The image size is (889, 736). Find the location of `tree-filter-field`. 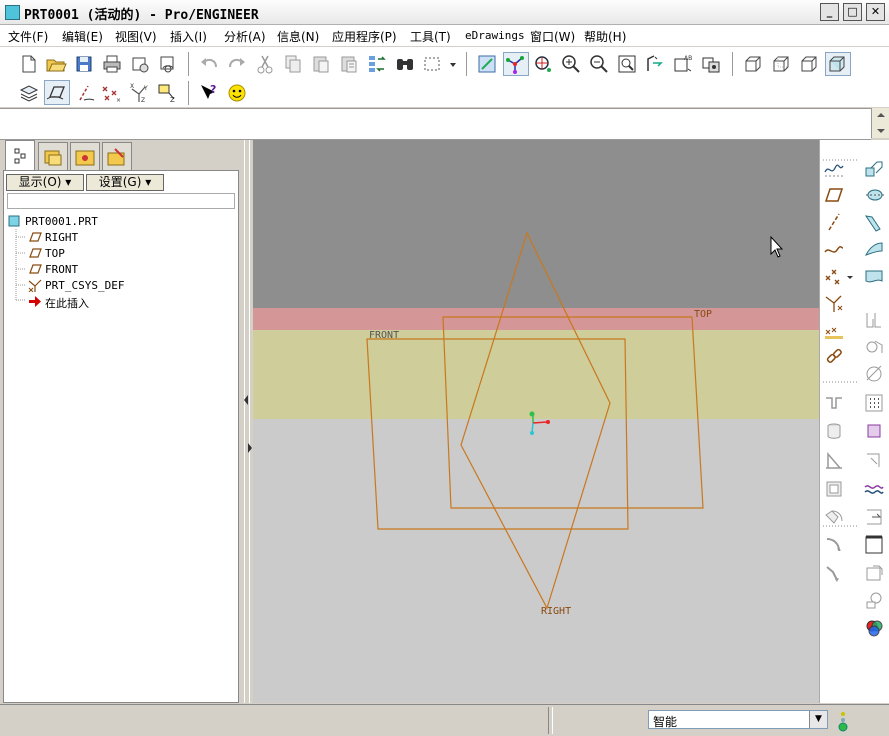

tree-filter-field is located at coordinates (121, 201).